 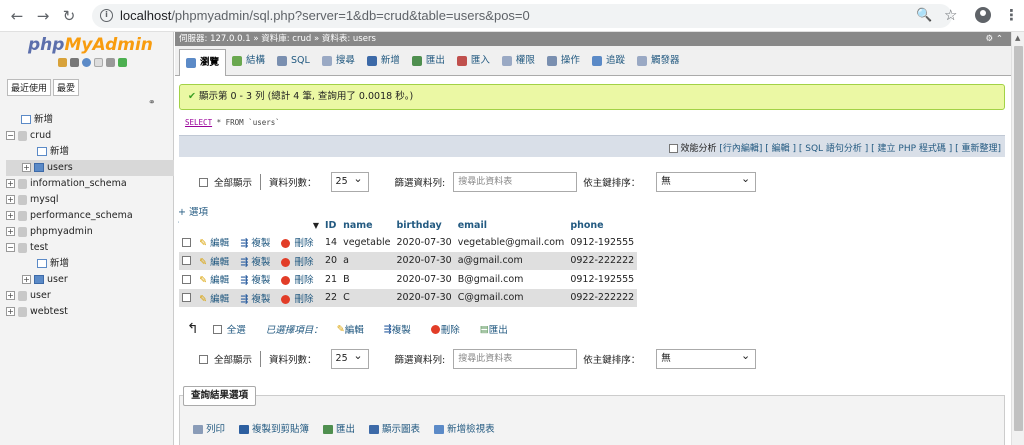 What do you see at coordinates (706, 181) in the screenshot?
I see `sort-select: 無` at bounding box center [706, 181].